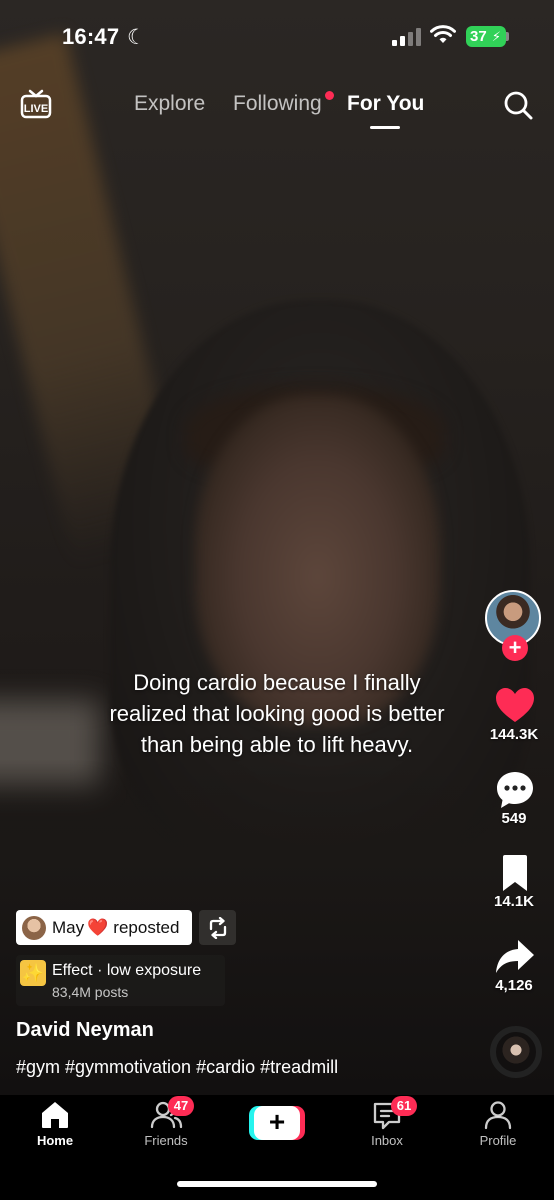 The height and width of the screenshot is (1200, 554). Describe the element at coordinates (166, 1140) in the screenshot. I see `nav-friends-label: Friends` at that location.